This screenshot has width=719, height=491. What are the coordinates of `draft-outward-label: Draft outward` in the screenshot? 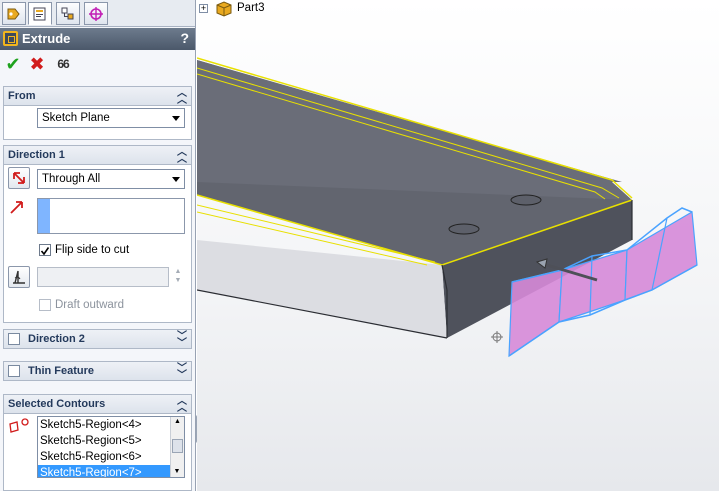 It's located at (90, 305).